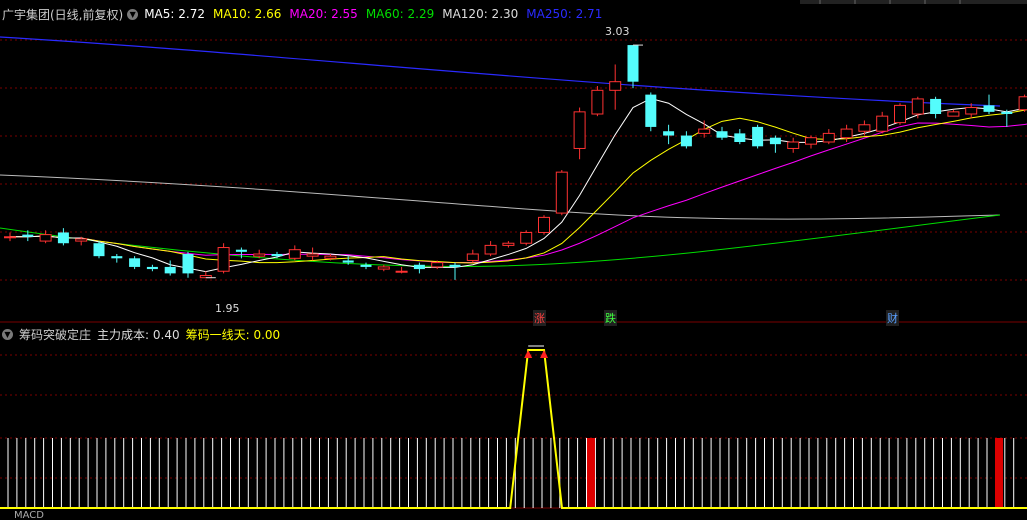  Describe the element at coordinates (500, 197) in the screenshot. I see `ma120-line` at that location.